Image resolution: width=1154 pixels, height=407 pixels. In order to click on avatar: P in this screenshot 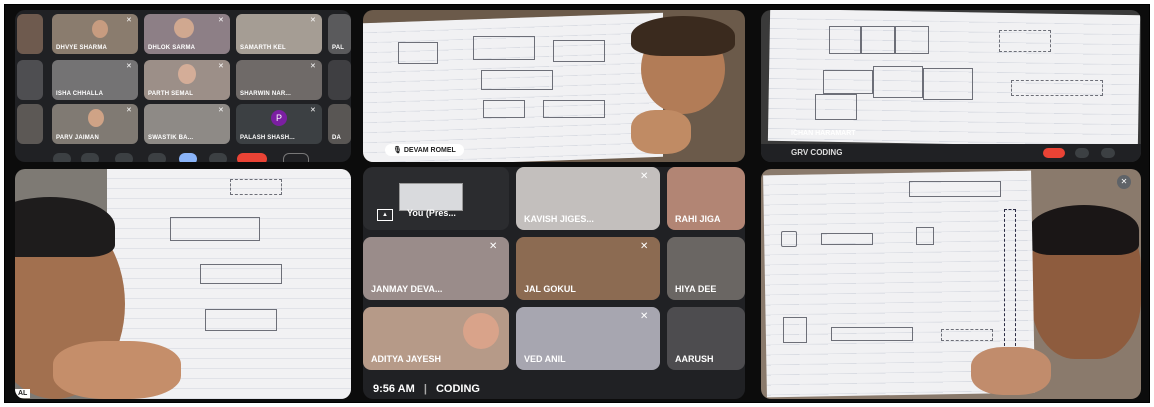, I will do `click(279, 118)`.